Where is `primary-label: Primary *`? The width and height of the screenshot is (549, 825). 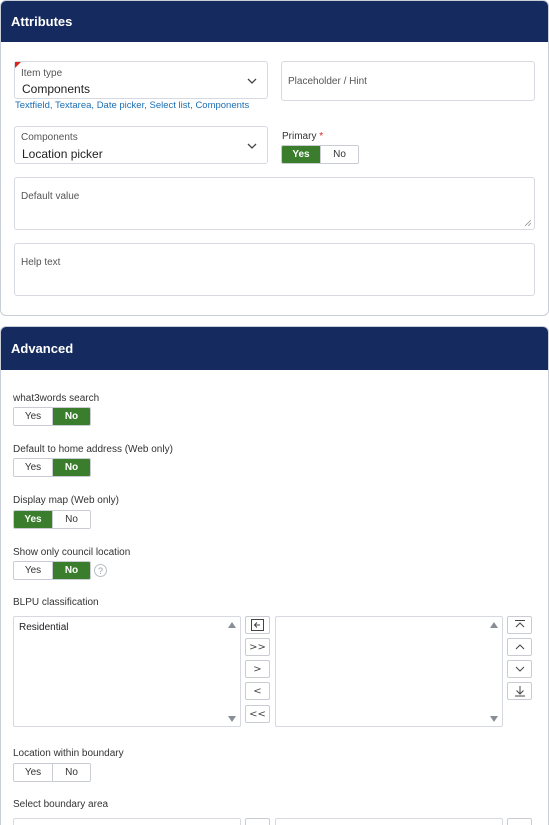 primary-label: Primary * is located at coordinates (302, 136).